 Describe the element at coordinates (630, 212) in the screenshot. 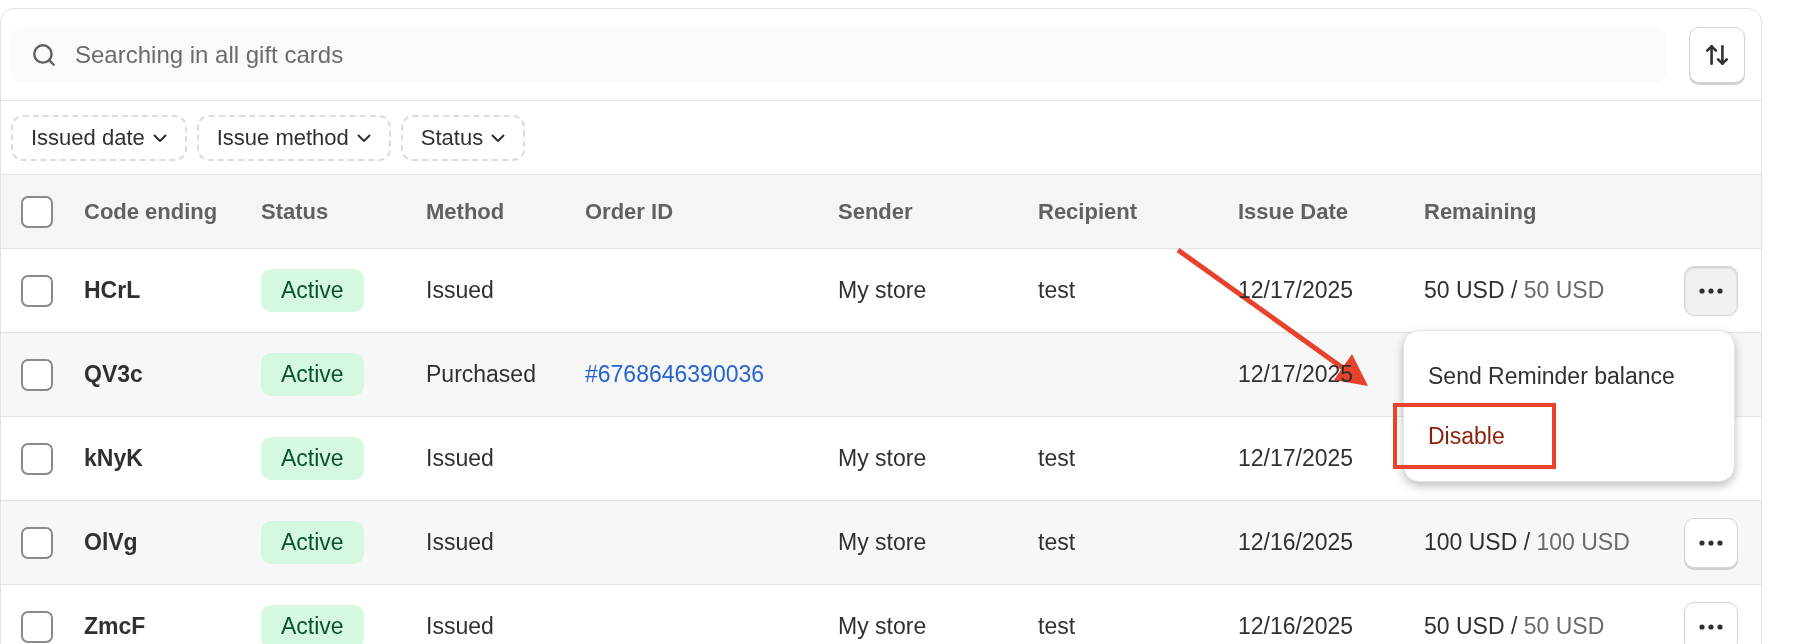

I see `column-header: Order ID` at that location.